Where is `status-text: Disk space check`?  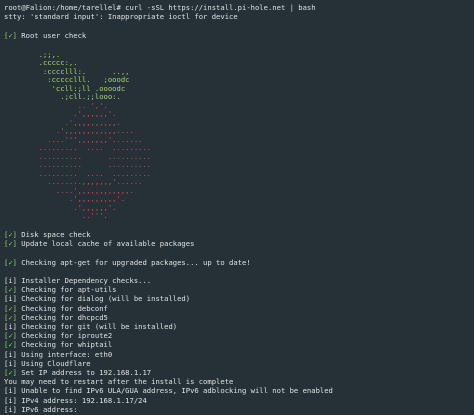
status-text: Disk space check is located at coordinates (53, 235).